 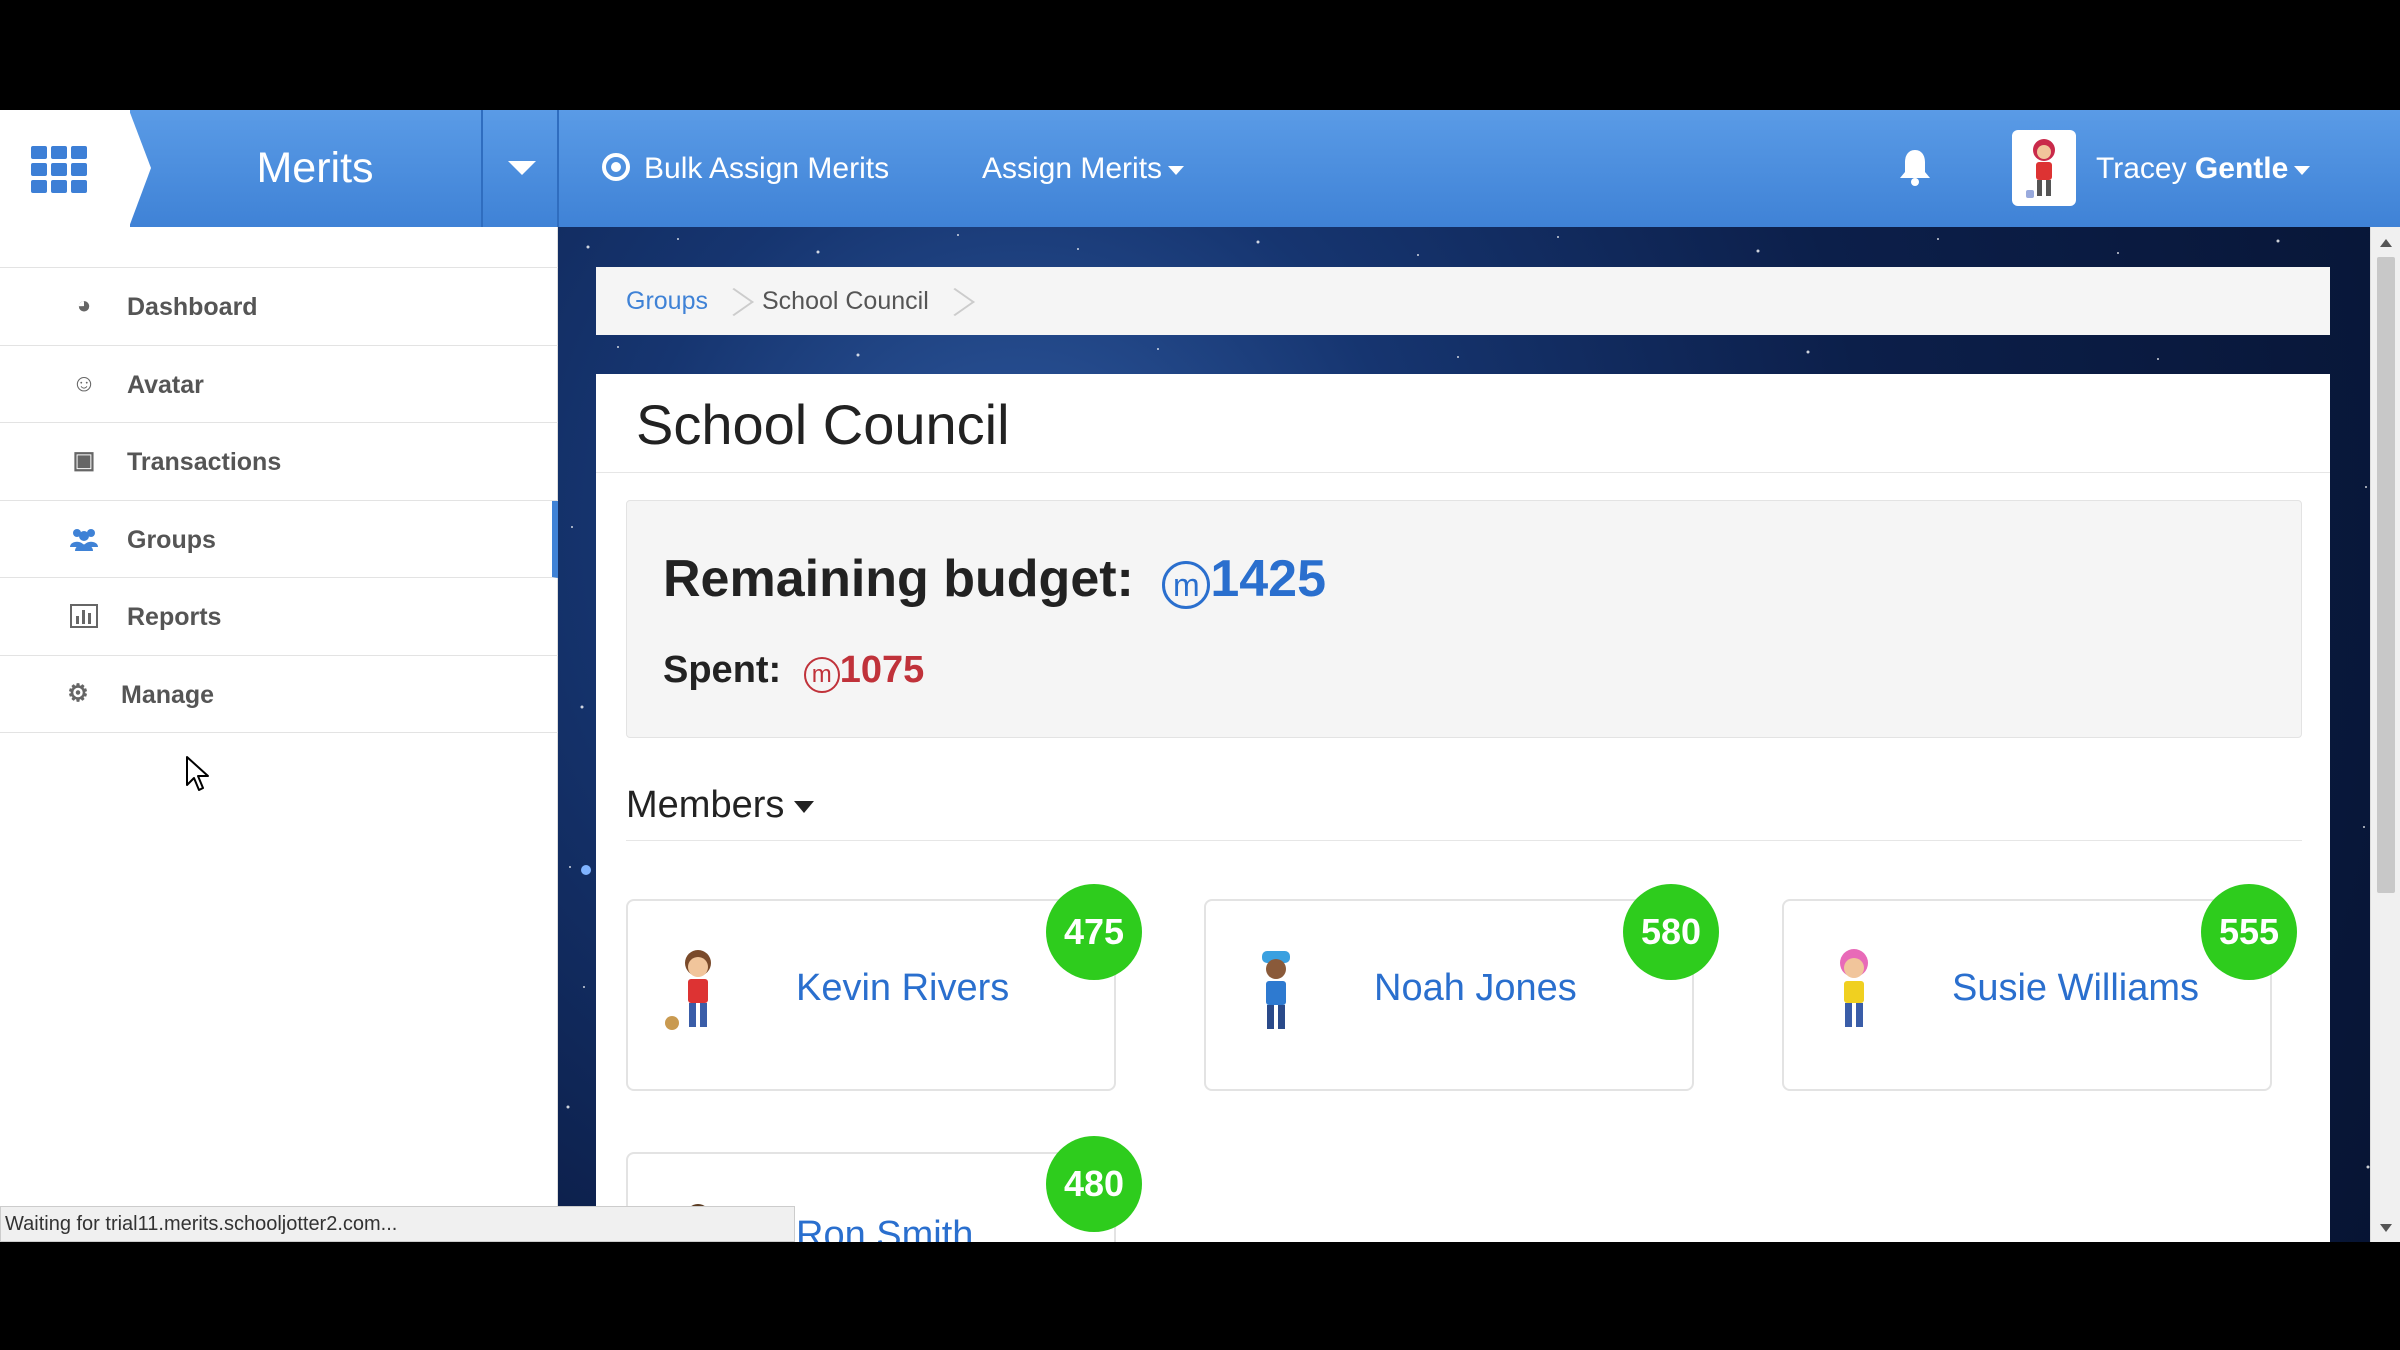 What do you see at coordinates (823, 424) in the screenshot?
I see `page-title: School Council` at bounding box center [823, 424].